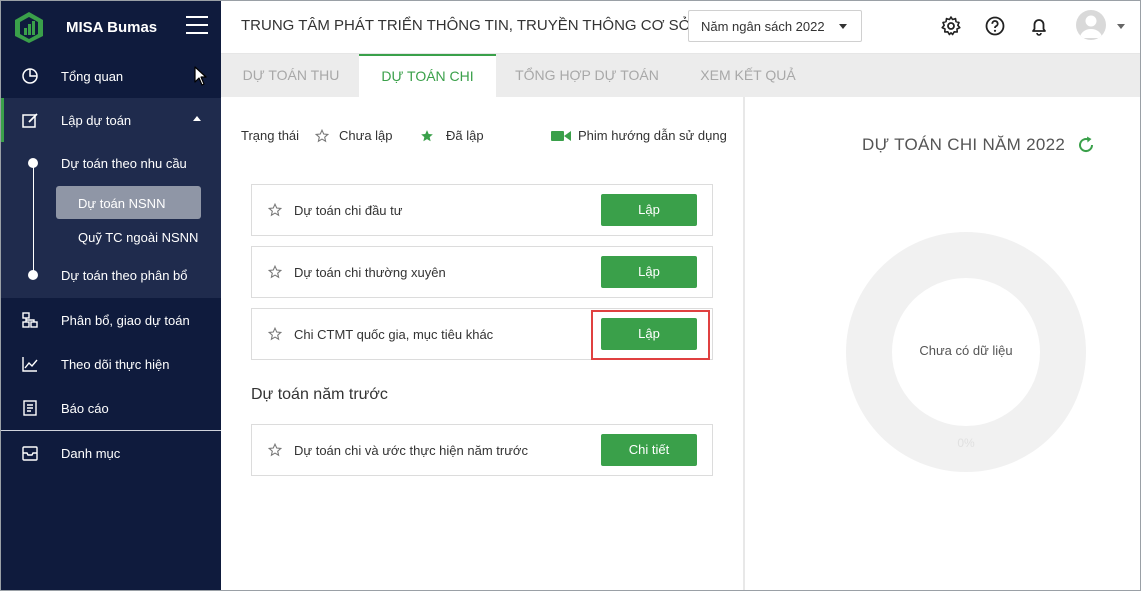 This screenshot has width=1141, height=591. Describe the element at coordinates (33, 219) in the screenshot. I see `submenu-line` at that location.